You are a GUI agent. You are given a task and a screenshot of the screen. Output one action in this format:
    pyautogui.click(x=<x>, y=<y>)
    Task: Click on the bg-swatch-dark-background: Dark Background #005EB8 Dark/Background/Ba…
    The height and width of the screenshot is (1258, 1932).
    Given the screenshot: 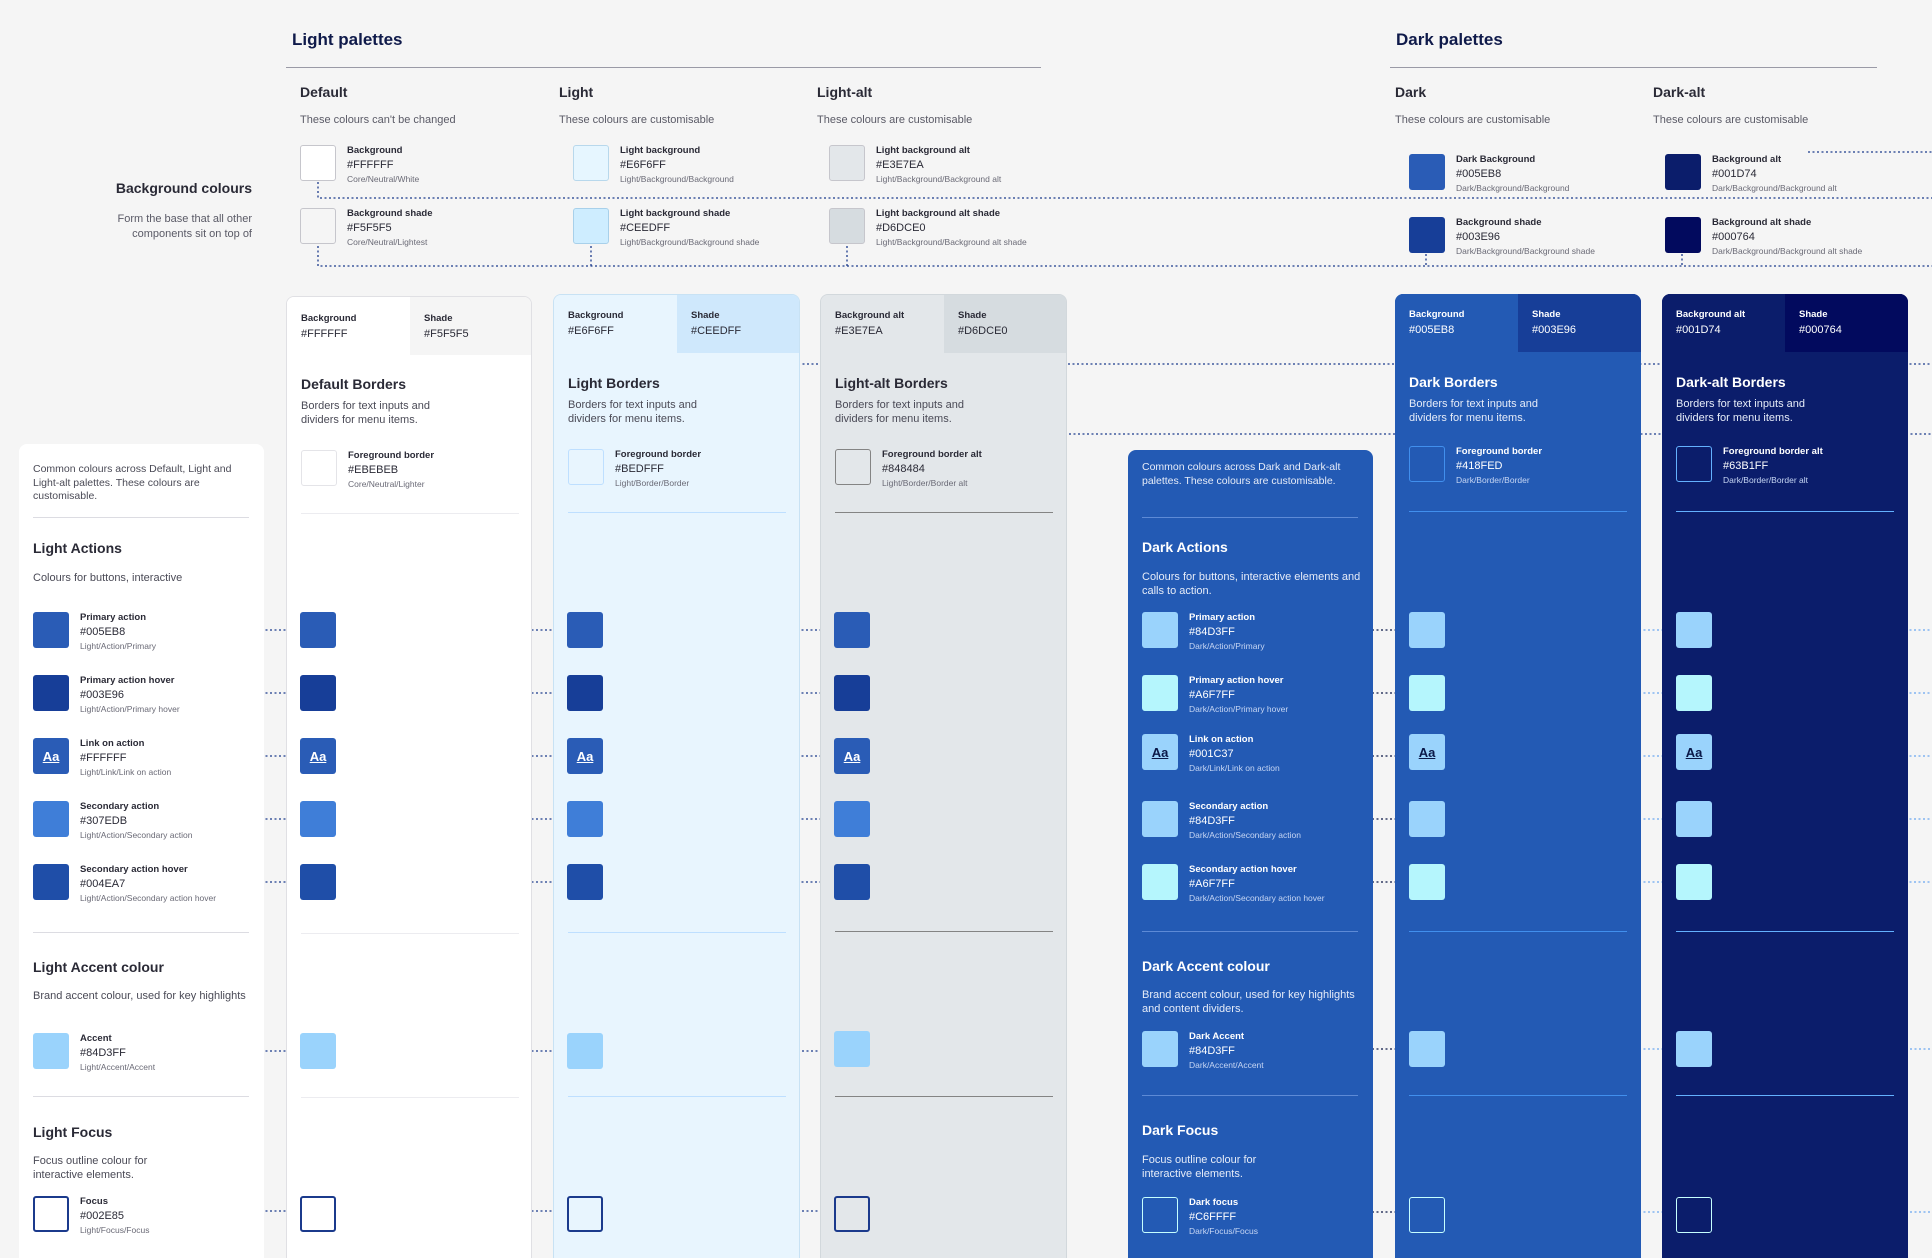 What is the action you would take?
    pyautogui.click(x=1489, y=173)
    